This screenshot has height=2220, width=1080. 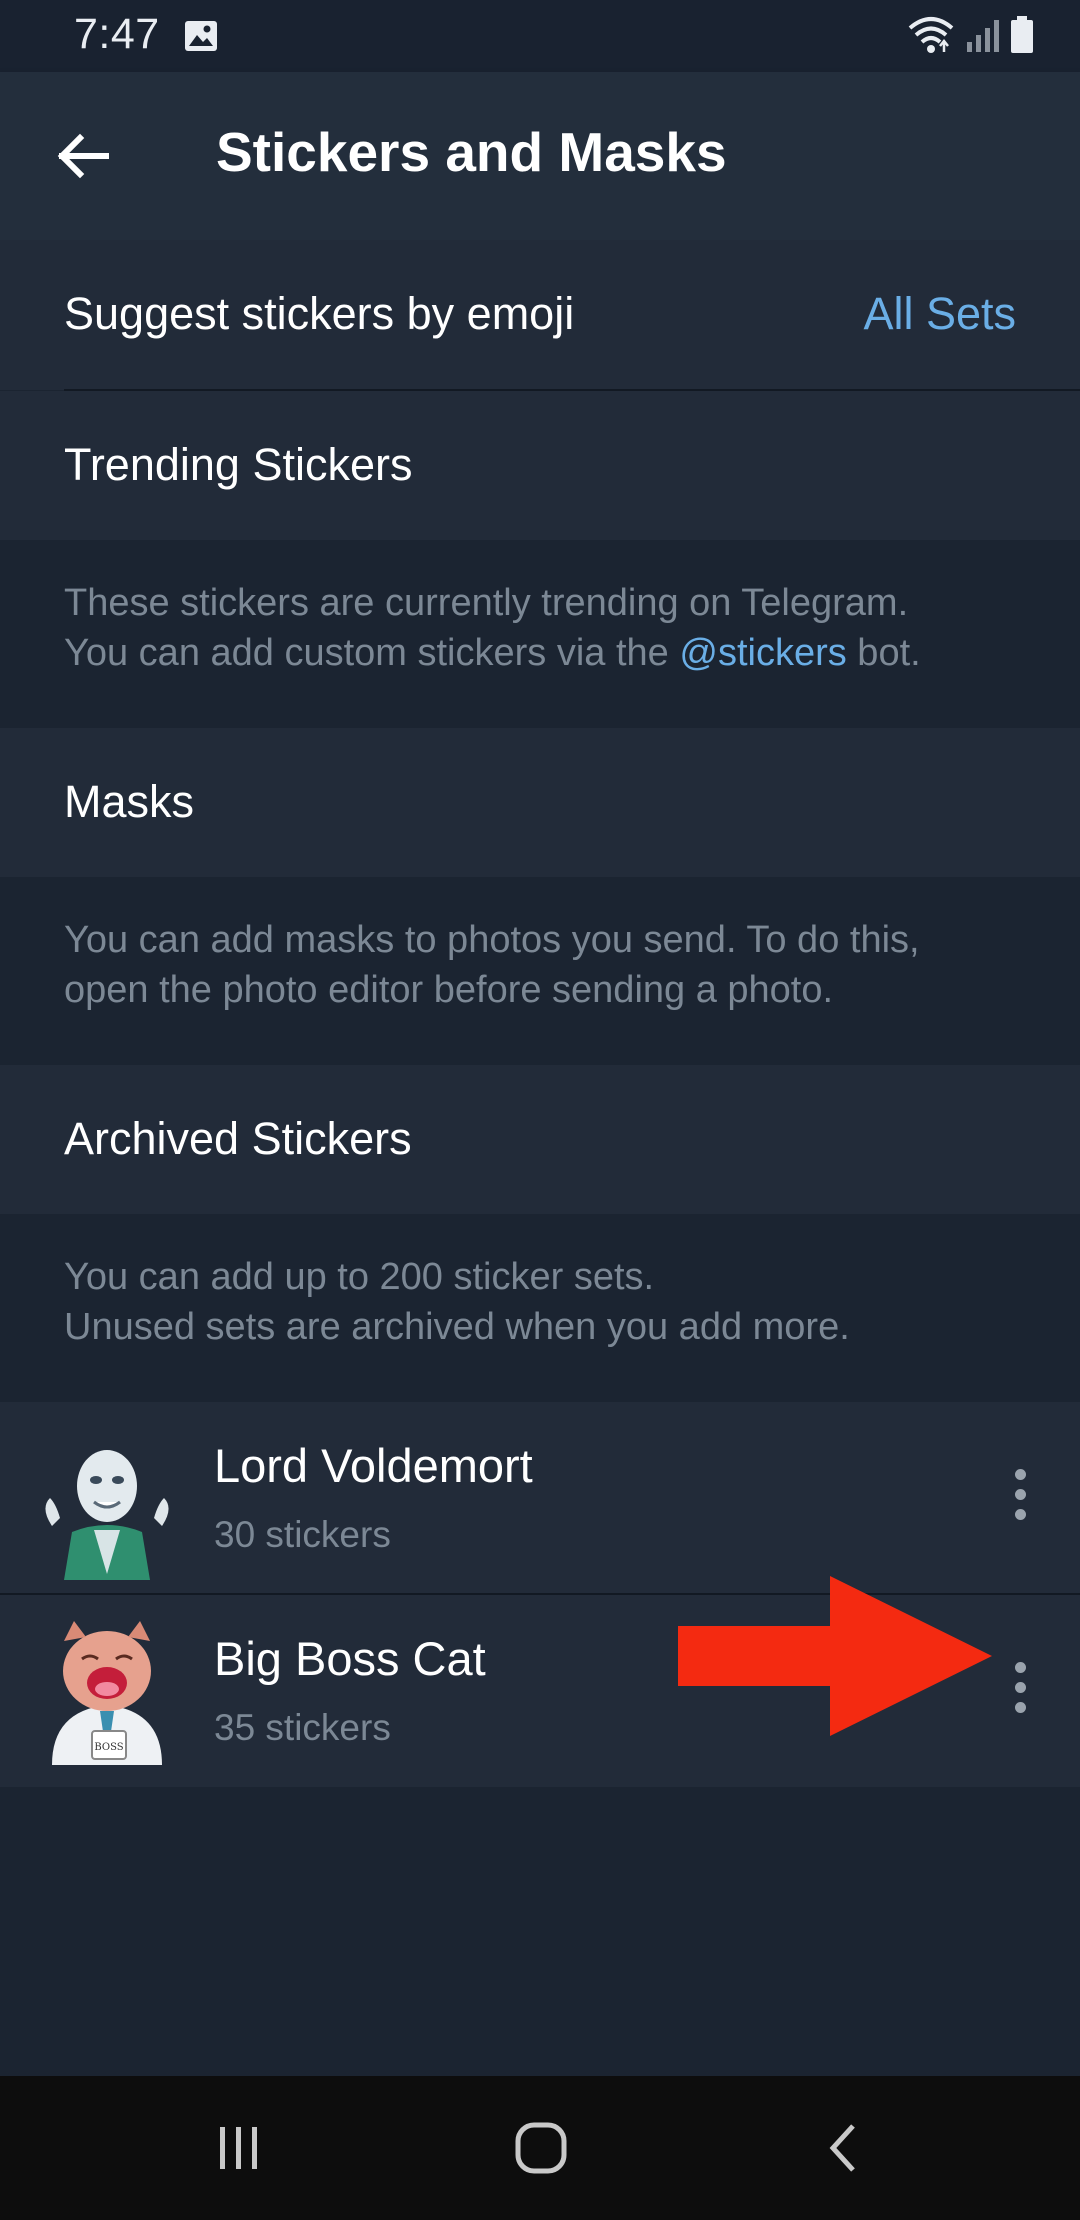 I want to click on home-button, so click(x=541, y=2148).